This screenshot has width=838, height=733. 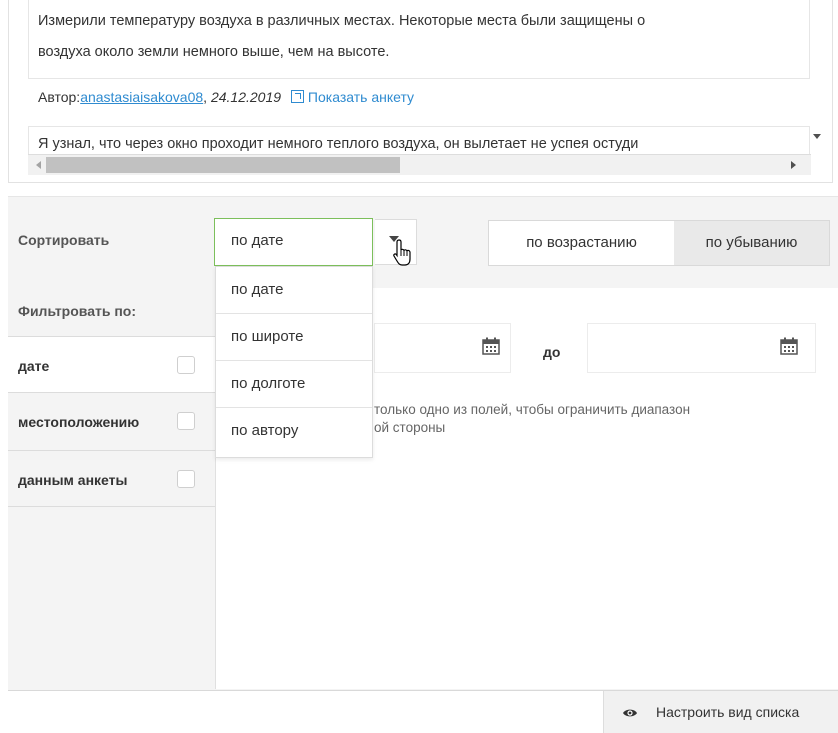 I want to click on configure-view-label: Настроить вид списка, so click(x=728, y=712).